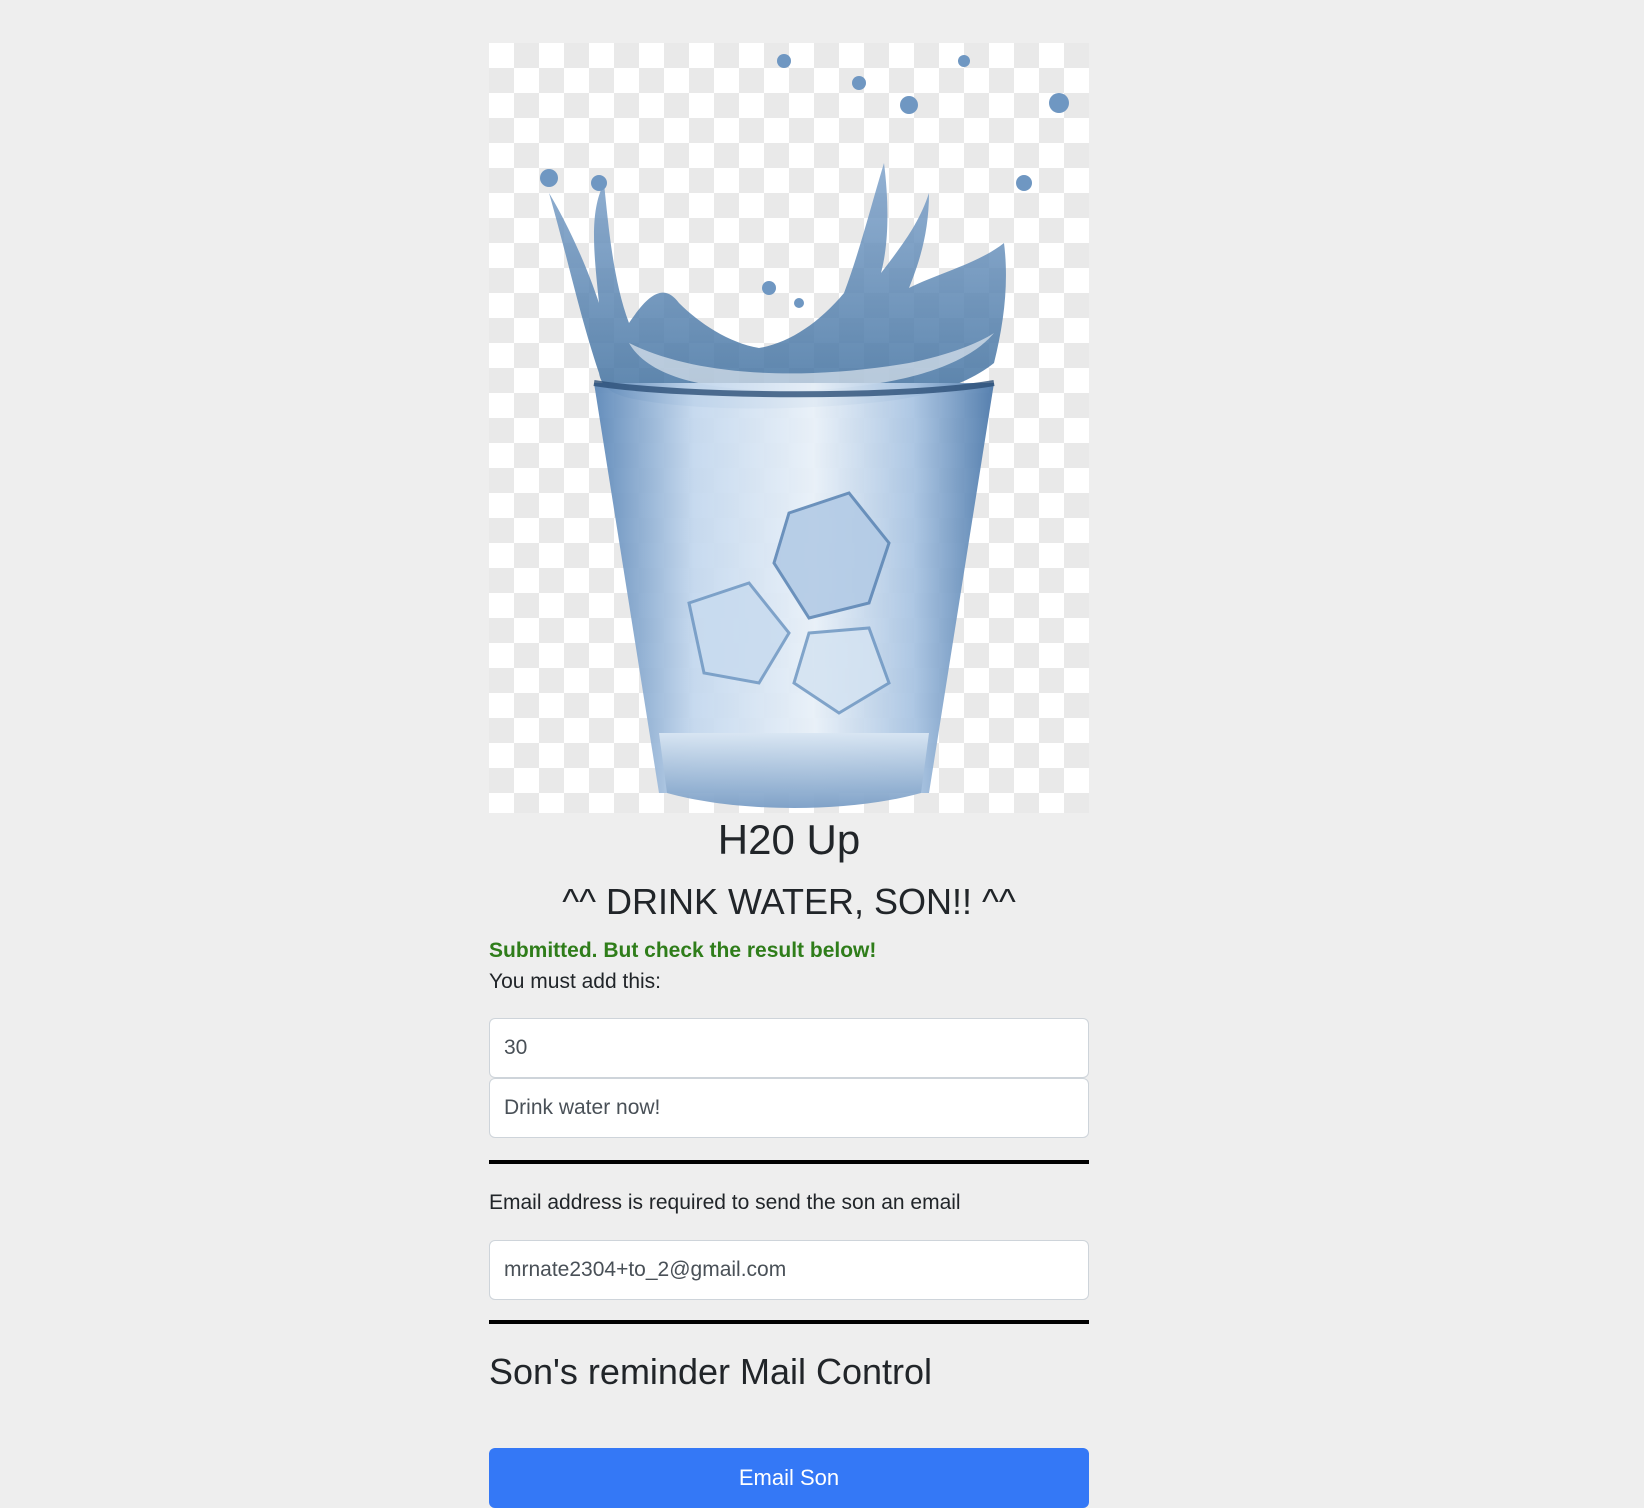 This screenshot has height=1508, width=1644. Describe the element at coordinates (789, 839) in the screenshot. I see `app-title: H20 Up` at that location.